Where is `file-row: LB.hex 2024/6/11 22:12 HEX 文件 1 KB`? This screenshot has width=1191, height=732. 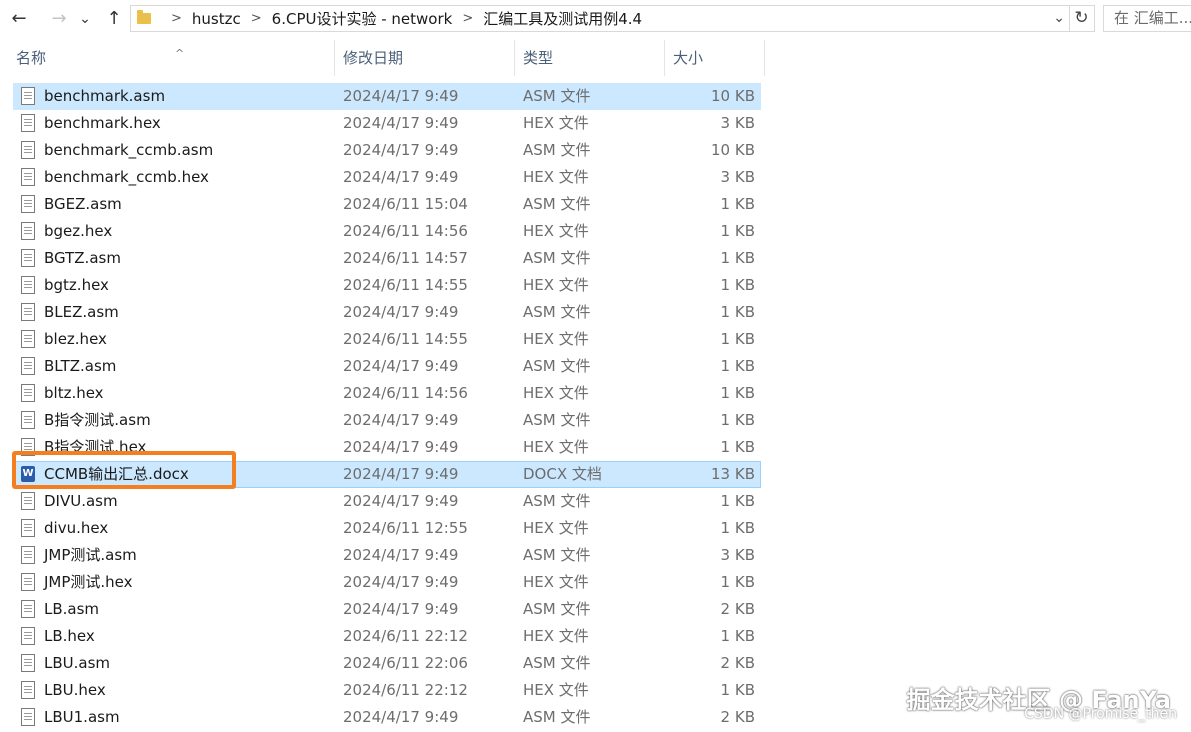
file-row: LB.hex 2024/6/11 22:12 HEX 文件 1 KB is located at coordinates (387, 636).